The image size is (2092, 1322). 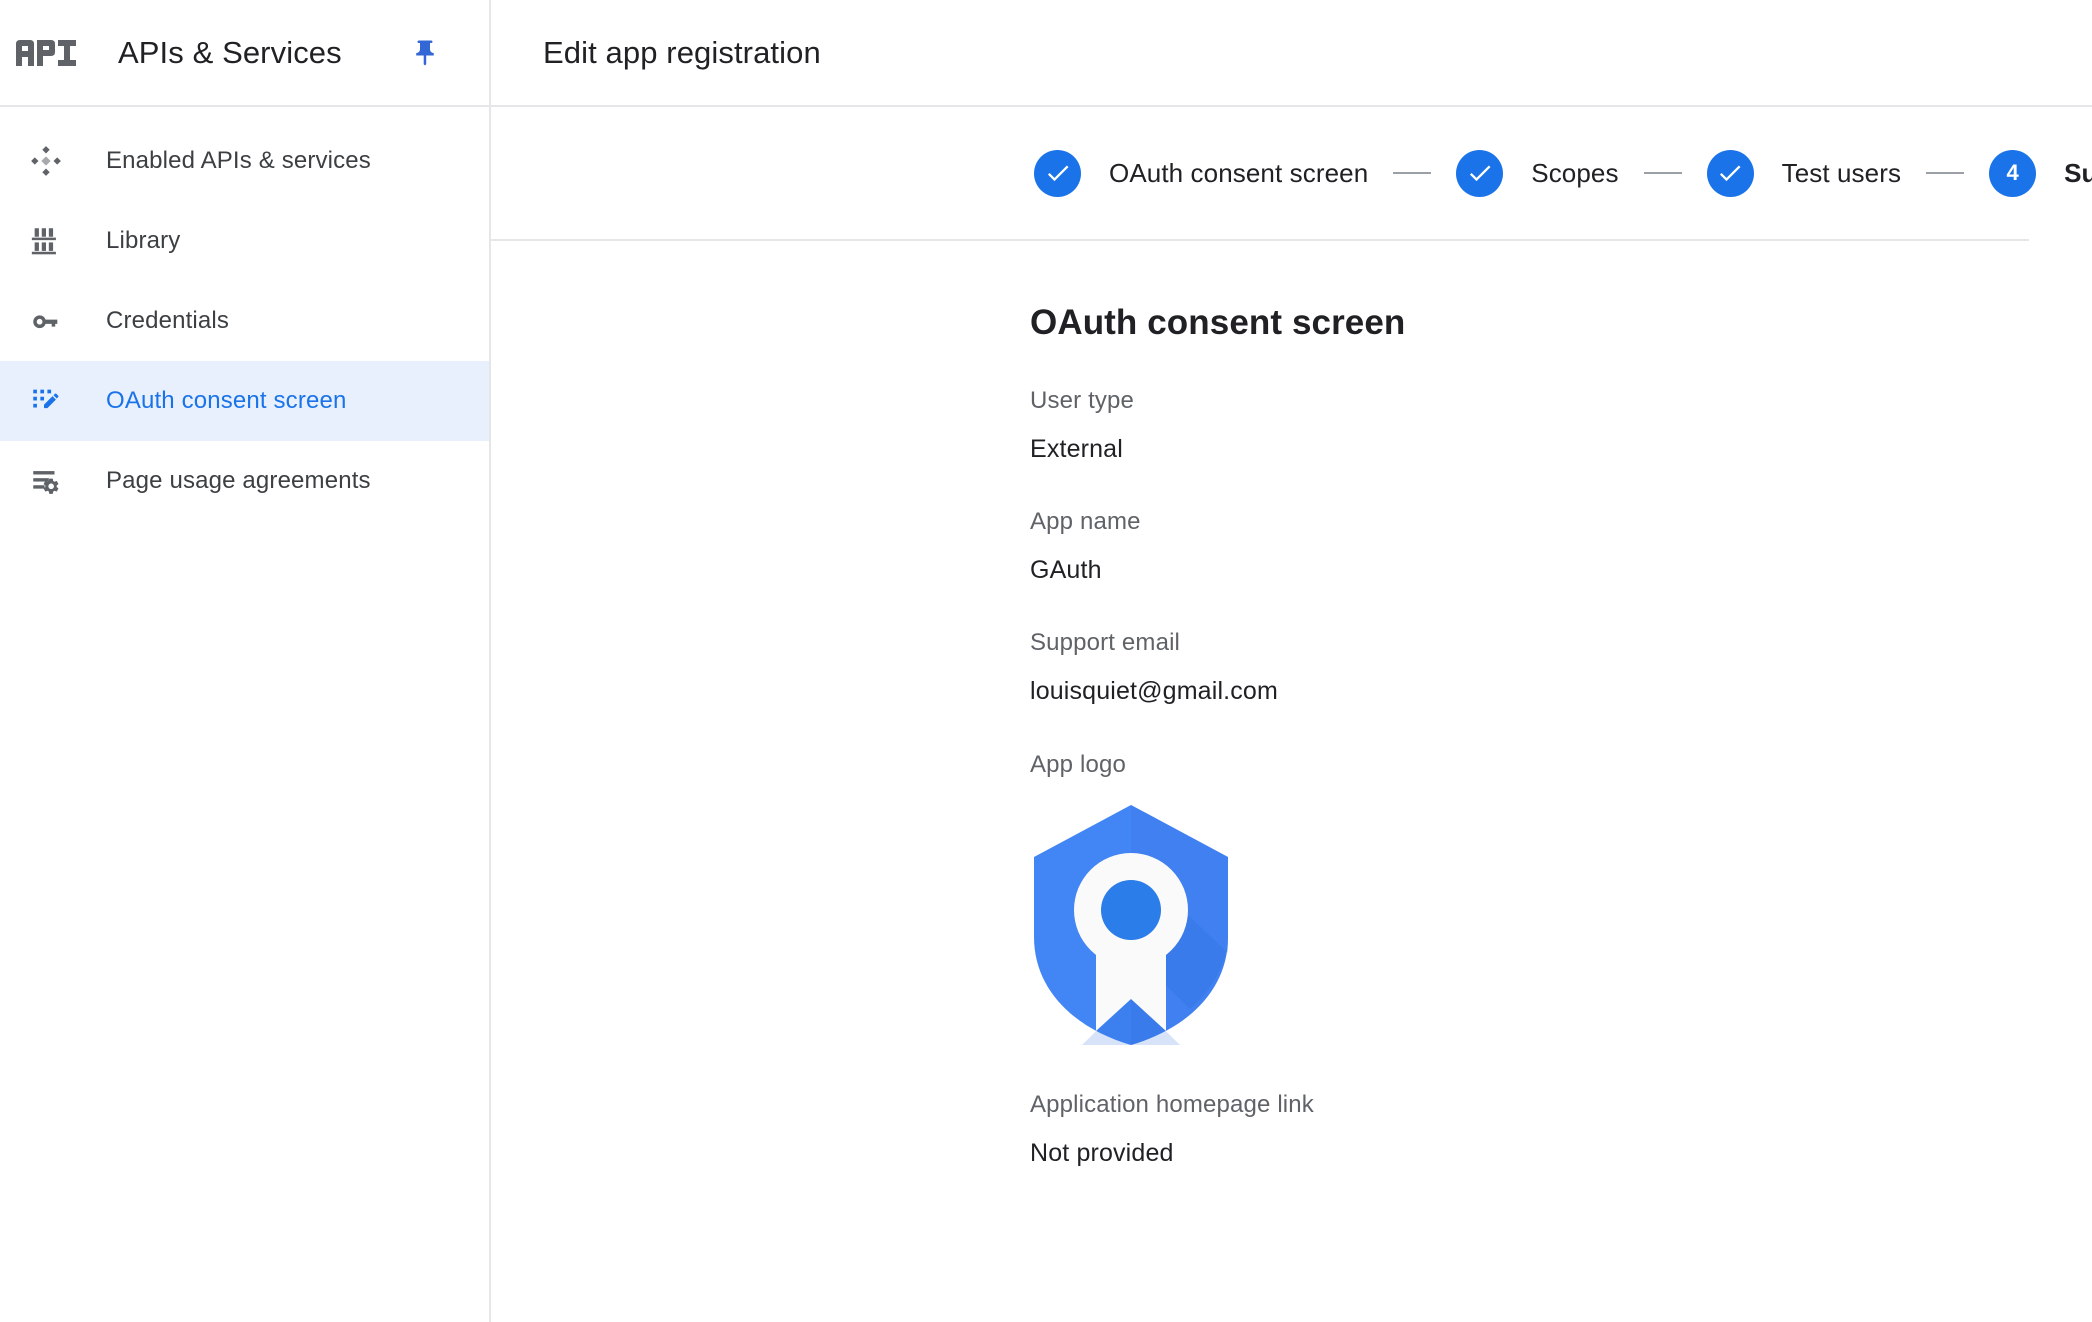 I want to click on field-label: App name, so click(x=1085, y=521).